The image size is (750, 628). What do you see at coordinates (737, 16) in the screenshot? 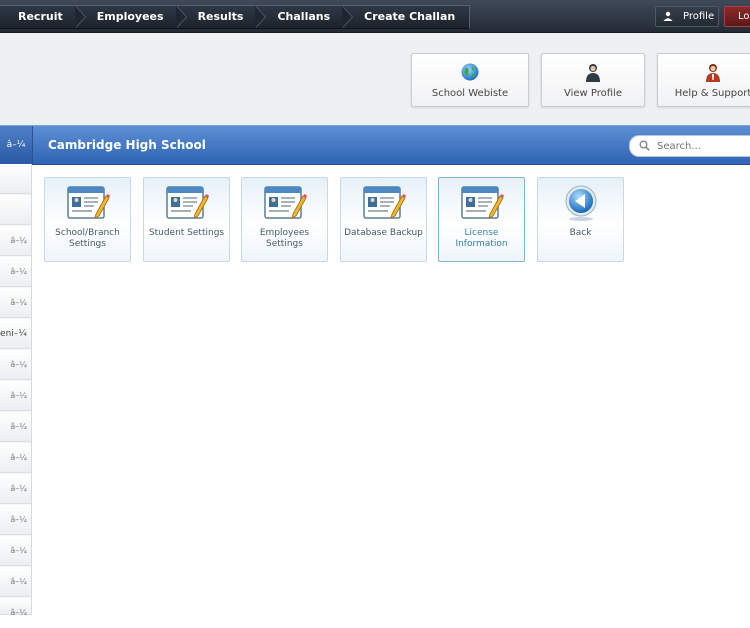
I see `logout-button: Log` at bounding box center [737, 16].